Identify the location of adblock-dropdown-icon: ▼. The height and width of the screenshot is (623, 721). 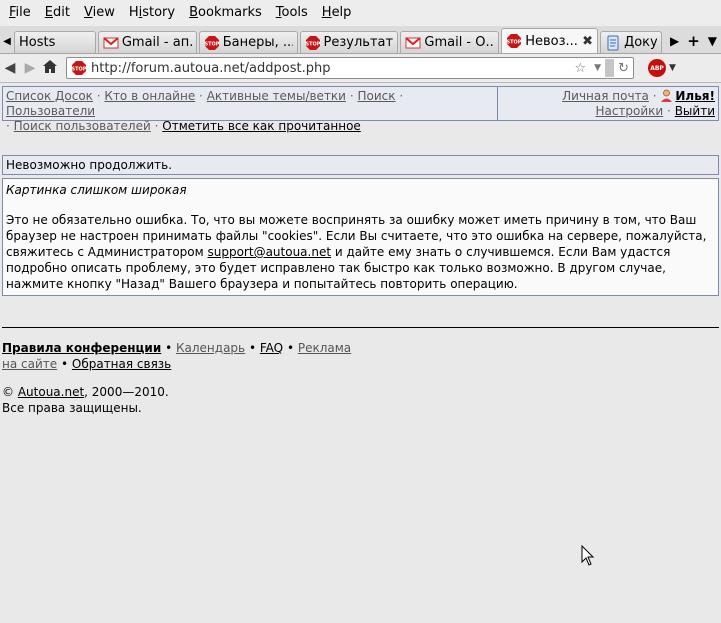
(672, 68).